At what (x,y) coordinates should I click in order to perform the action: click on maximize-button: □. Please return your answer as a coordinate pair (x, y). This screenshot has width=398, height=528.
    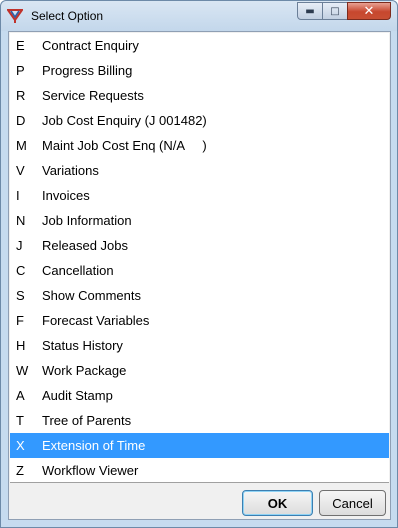
    Looking at the image, I should click on (335, 11).